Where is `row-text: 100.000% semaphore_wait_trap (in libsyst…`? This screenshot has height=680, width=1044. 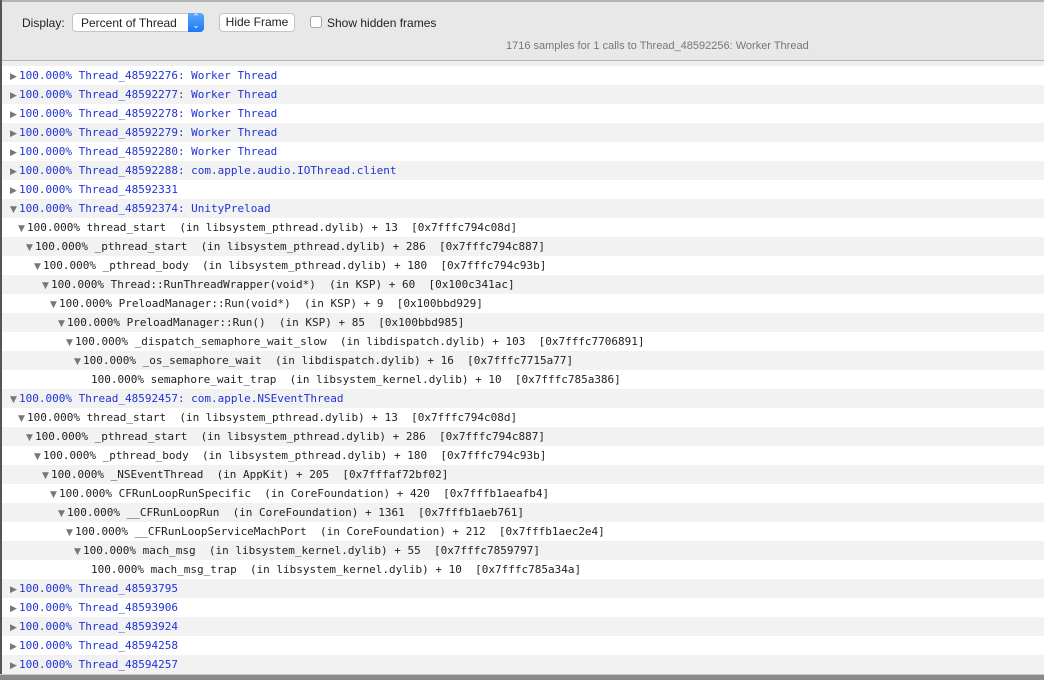 row-text: 100.000% semaphore_wait_trap (in libsyst… is located at coordinates (356, 379).